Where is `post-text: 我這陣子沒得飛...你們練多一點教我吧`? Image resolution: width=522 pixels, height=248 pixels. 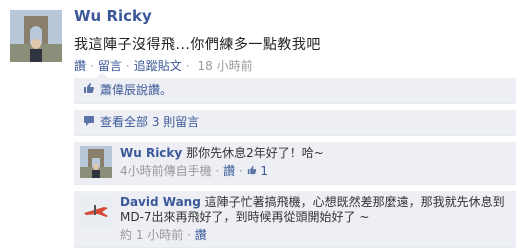 post-text: 我這陣子沒得飛...你們練多一點教我吧 is located at coordinates (197, 45).